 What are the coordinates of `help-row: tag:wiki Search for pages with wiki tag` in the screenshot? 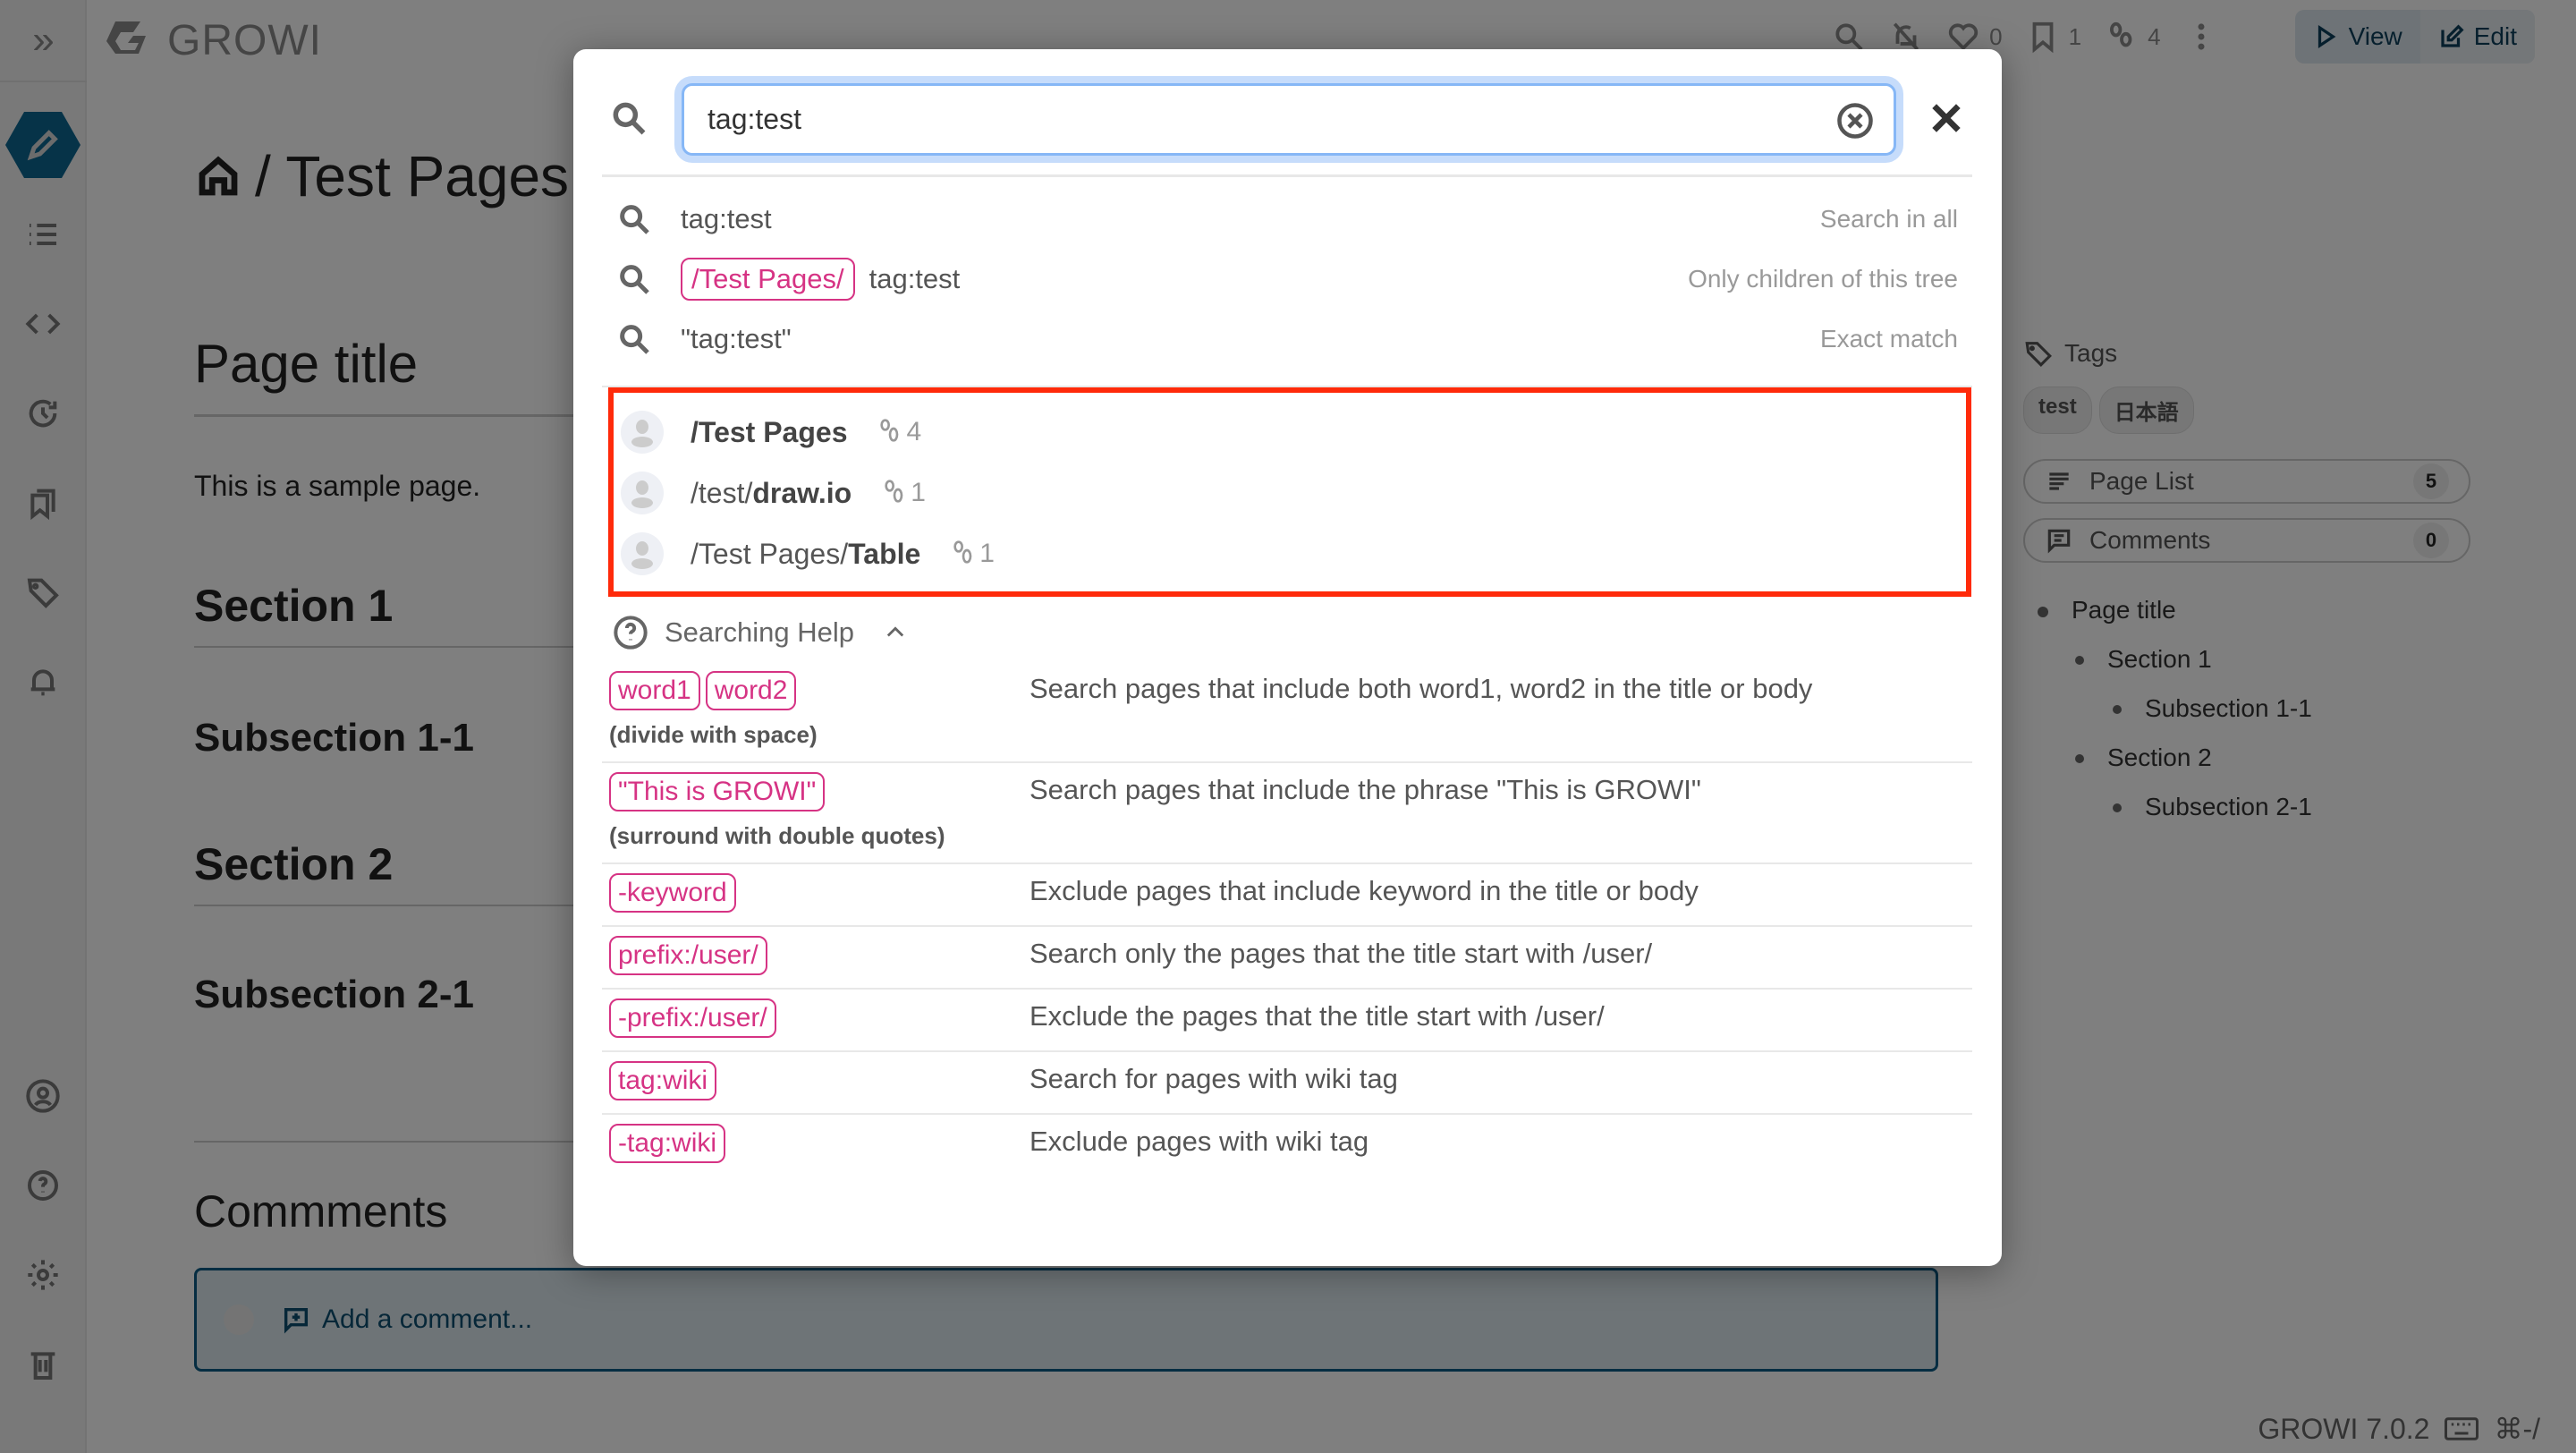 It's located at (1287, 1083).